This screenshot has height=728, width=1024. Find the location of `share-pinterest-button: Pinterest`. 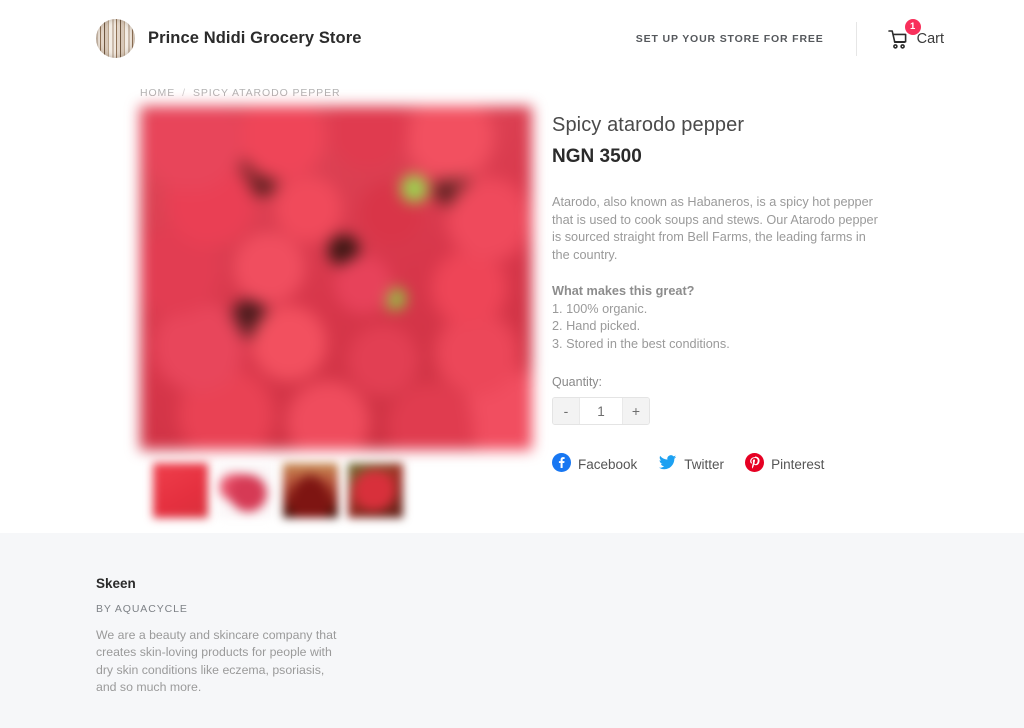

share-pinterest-button: Pinterest is located at coordinates (784, 464).